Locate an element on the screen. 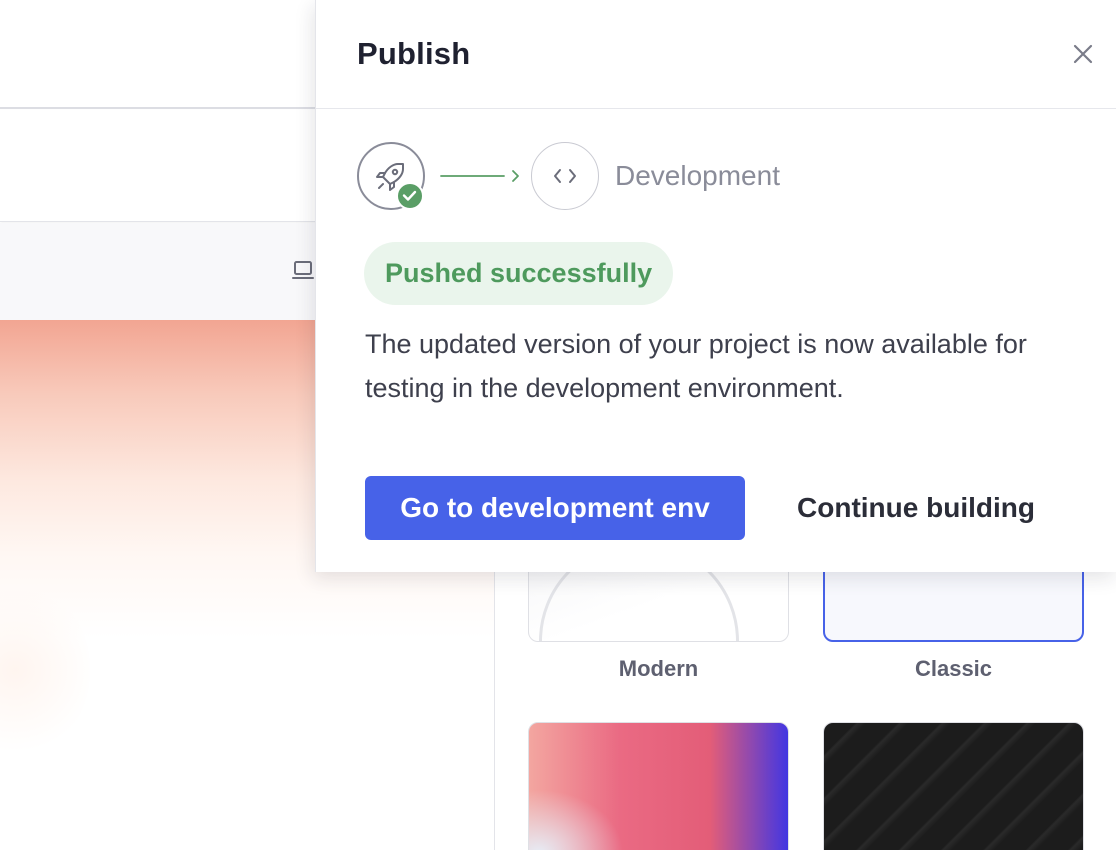  step-connector-arrow is located at coordinates (479, 176).